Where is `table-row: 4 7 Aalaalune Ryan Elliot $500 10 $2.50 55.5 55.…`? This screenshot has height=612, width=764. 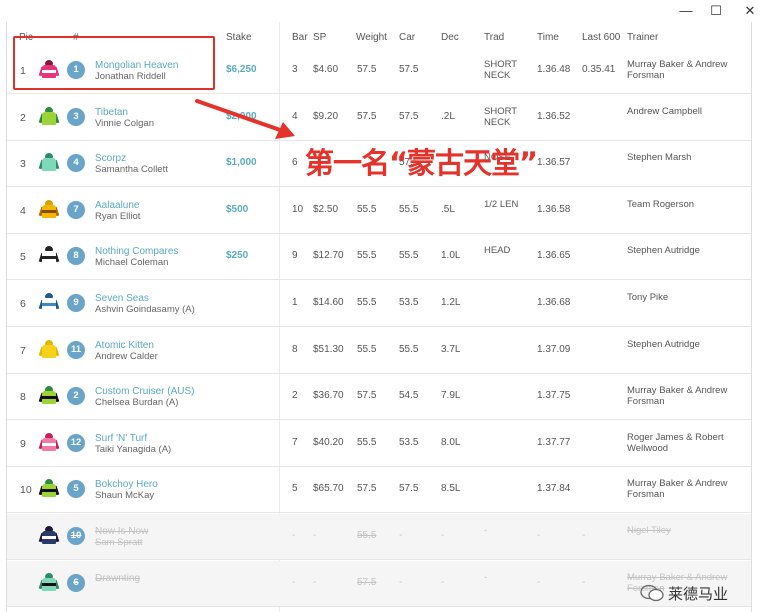 table-row: 4 7 Aalaalune Ryan Elliot $500 10 $2.50 55.5 55.… is located at coordinates (379, 211).